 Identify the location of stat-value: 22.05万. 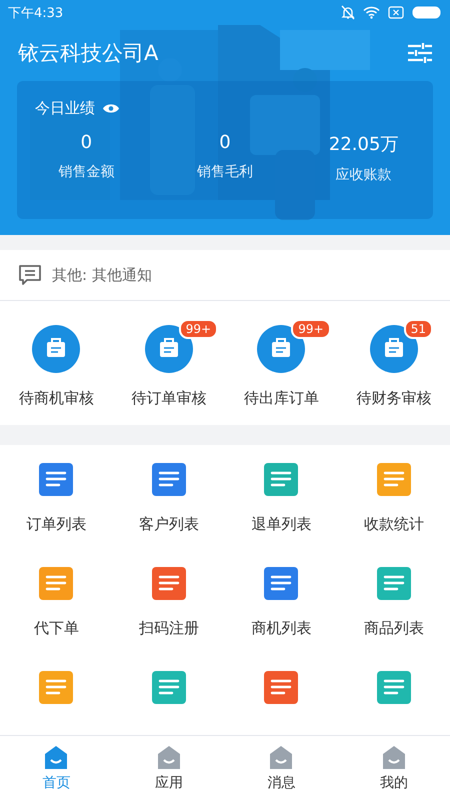
(363, 144).